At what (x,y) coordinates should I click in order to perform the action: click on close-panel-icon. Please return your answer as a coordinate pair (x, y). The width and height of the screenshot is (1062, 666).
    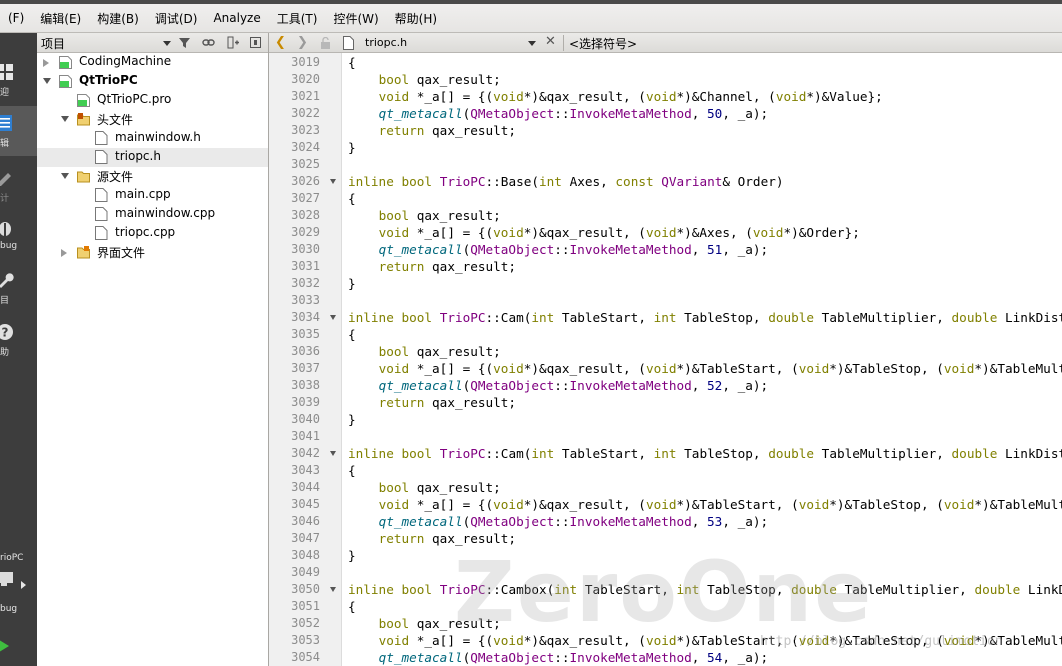
    Looking at the image, I should click on (255, 42).